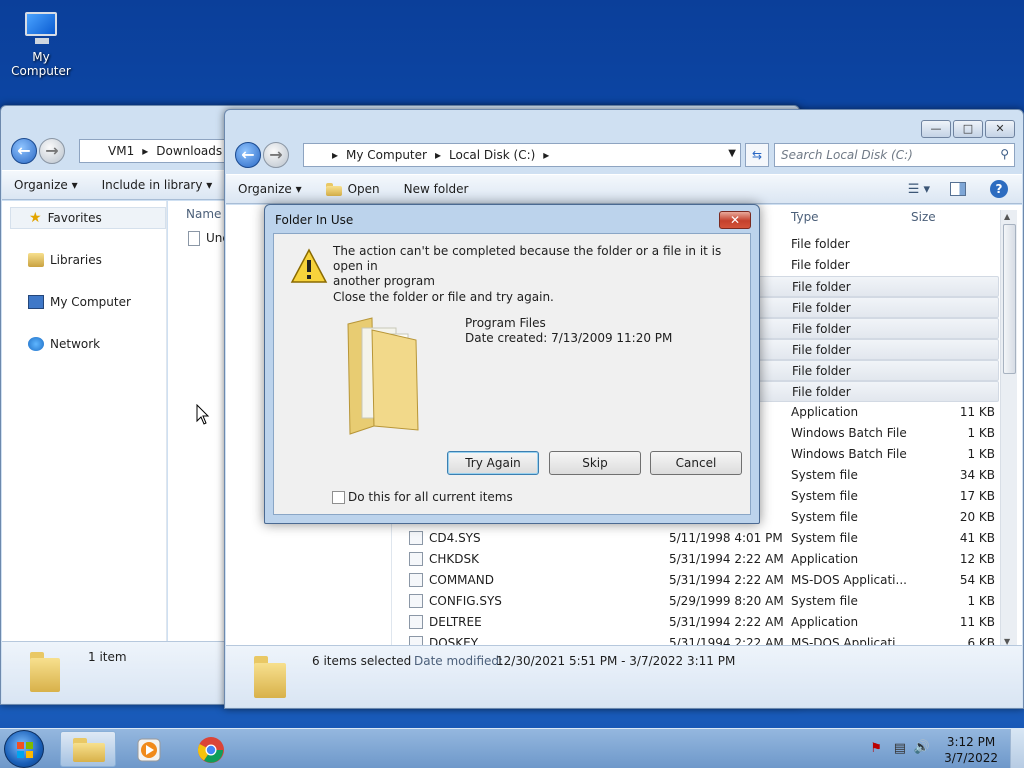 The height and width of the screenshot is (768, 1024). I want to click on taskbar-media-player-button, so click(150, 749).